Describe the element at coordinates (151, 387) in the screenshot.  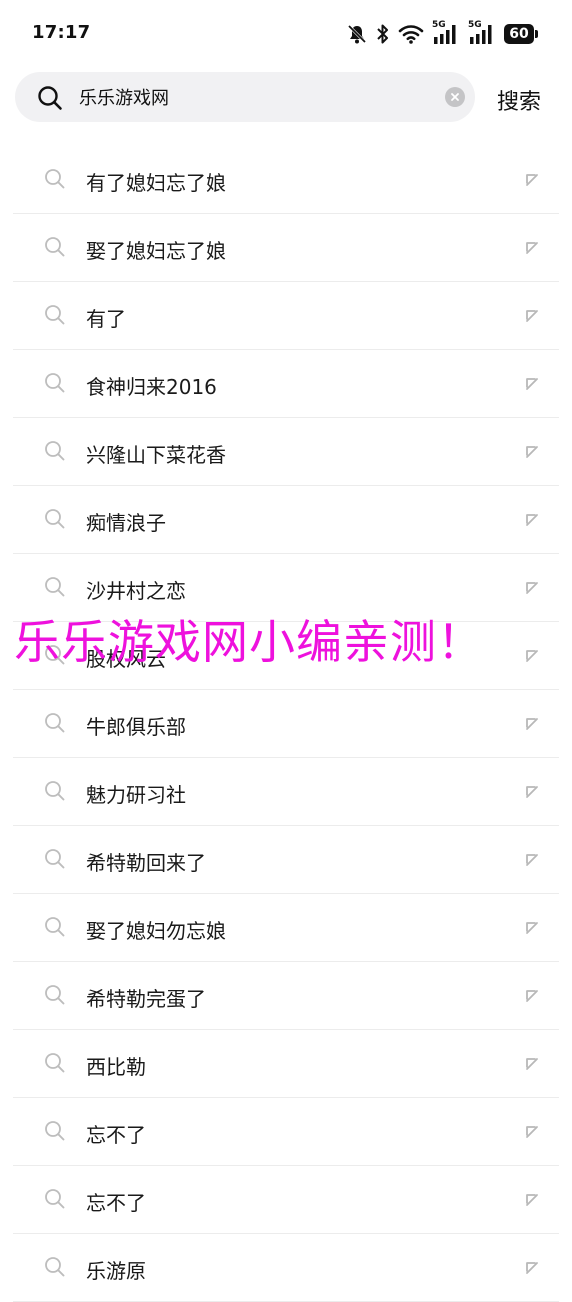
I see `suggestion-label: 食神归来2016` at that location.